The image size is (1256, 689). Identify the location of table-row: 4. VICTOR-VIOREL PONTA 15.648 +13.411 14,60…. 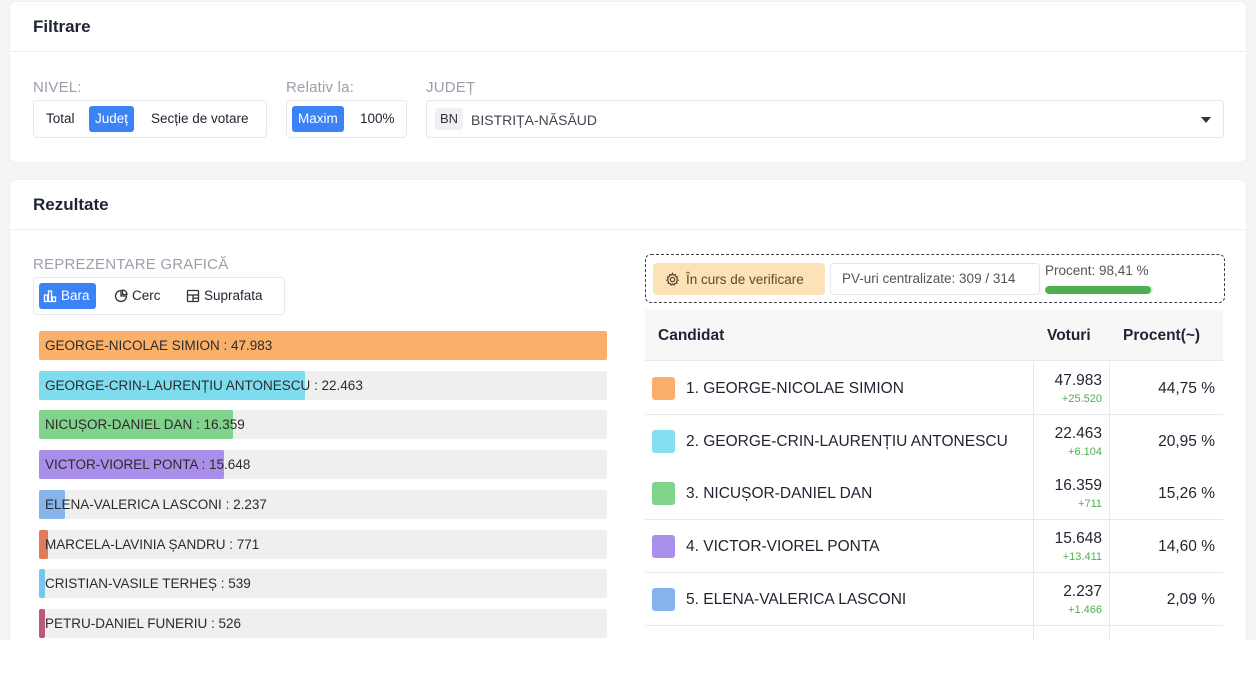
(934, 547).